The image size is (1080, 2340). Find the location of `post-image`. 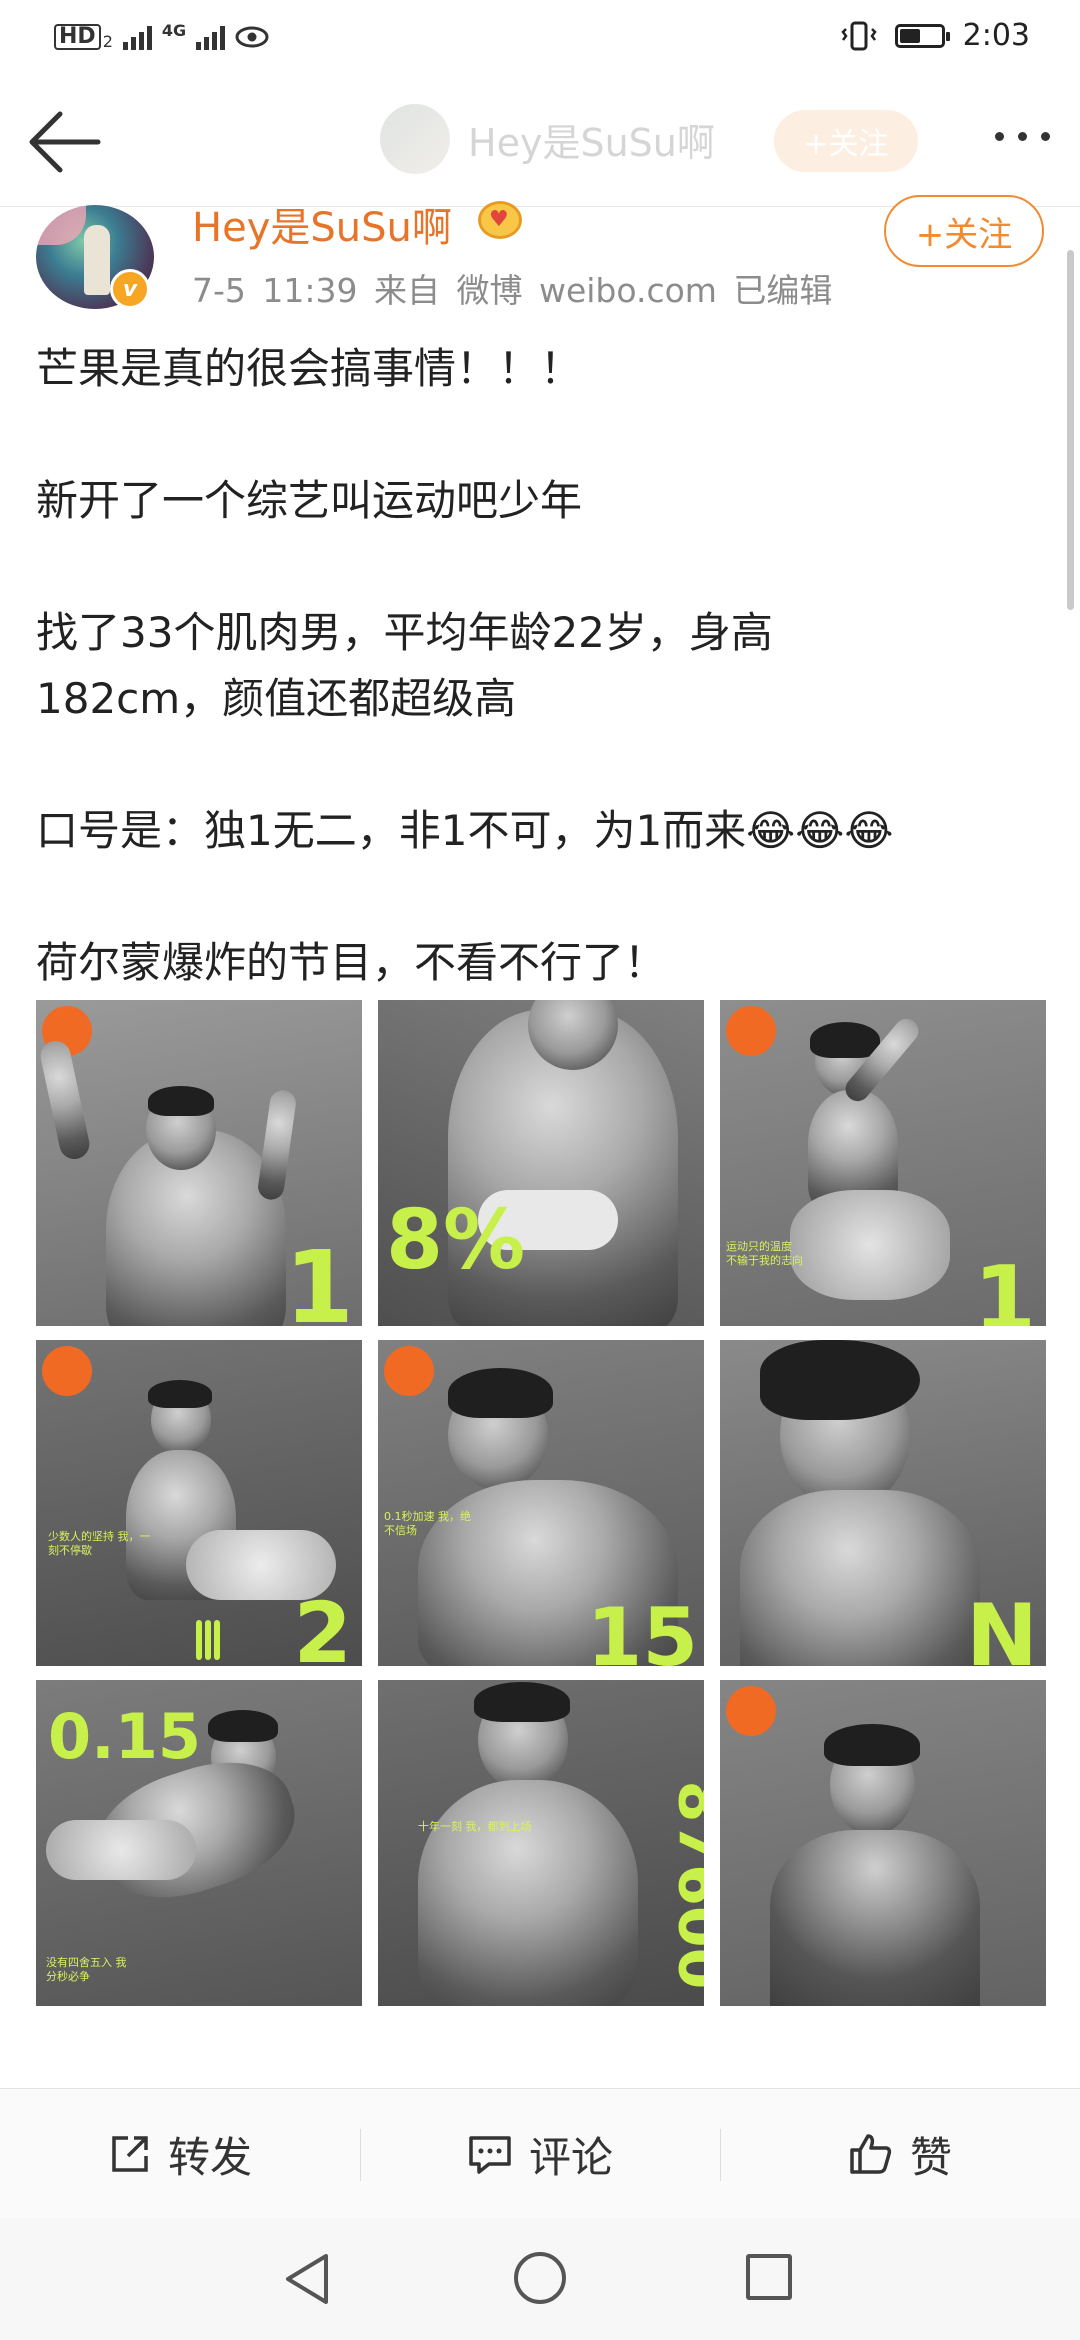

post-image is located at coordinates (883, 1843).